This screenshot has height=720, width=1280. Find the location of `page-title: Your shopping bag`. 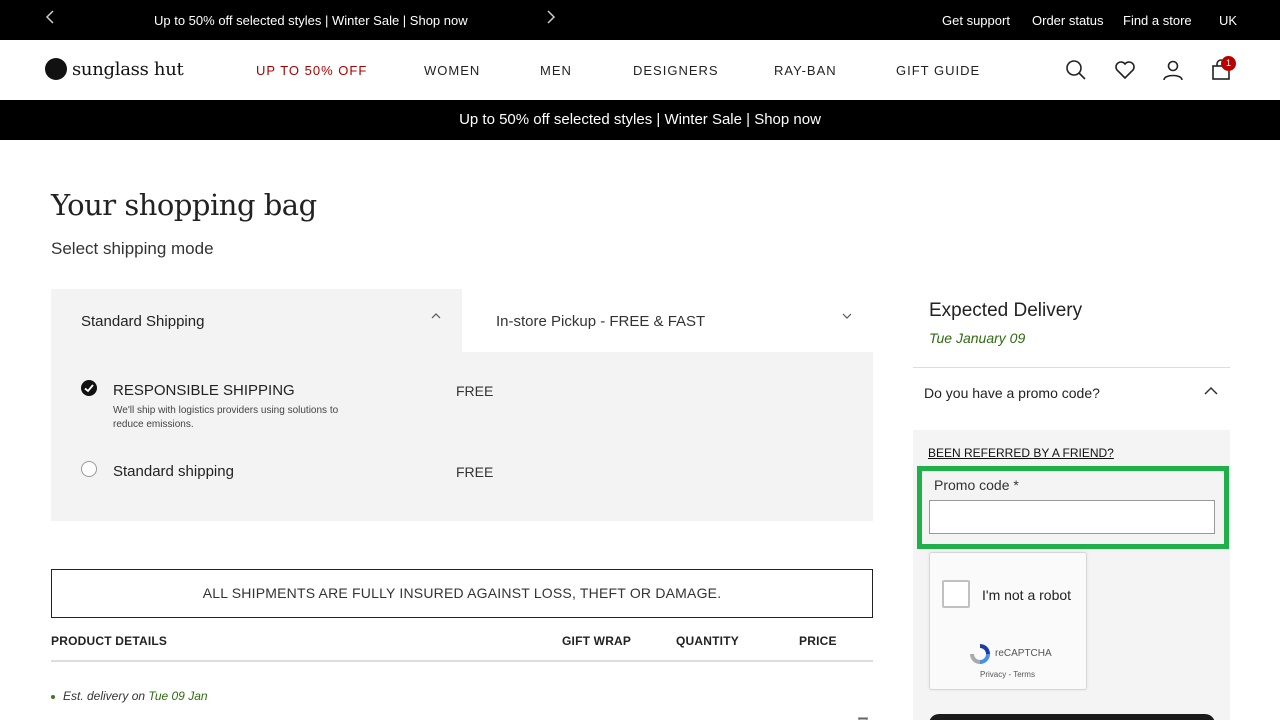

page-title: Your shopping bag is located at coordinates (184, 205).